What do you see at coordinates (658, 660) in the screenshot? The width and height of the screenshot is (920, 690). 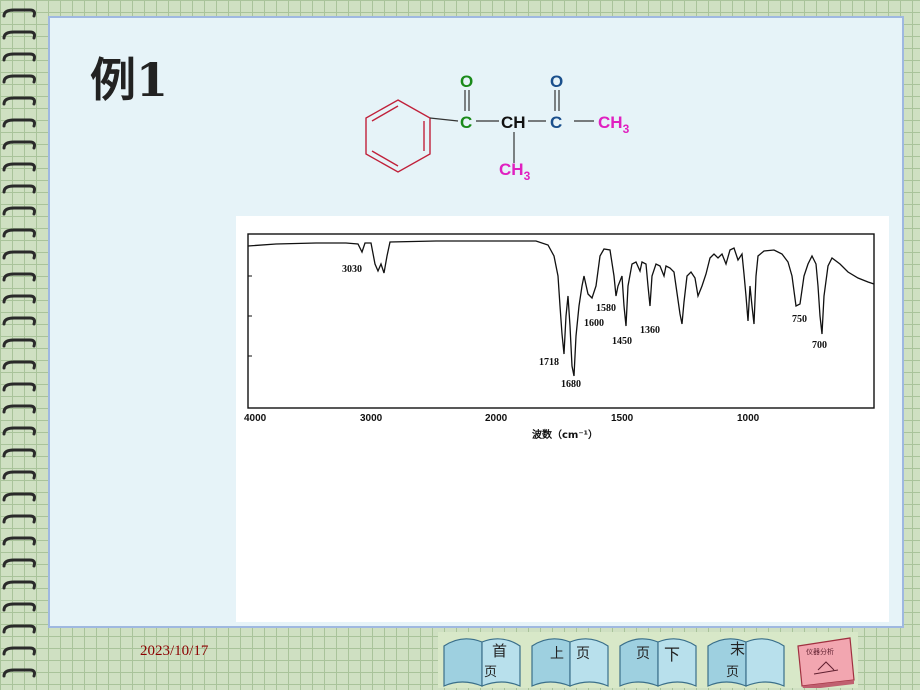 I see `nav-next-button: 页 下` at bounding box center [658, 660].